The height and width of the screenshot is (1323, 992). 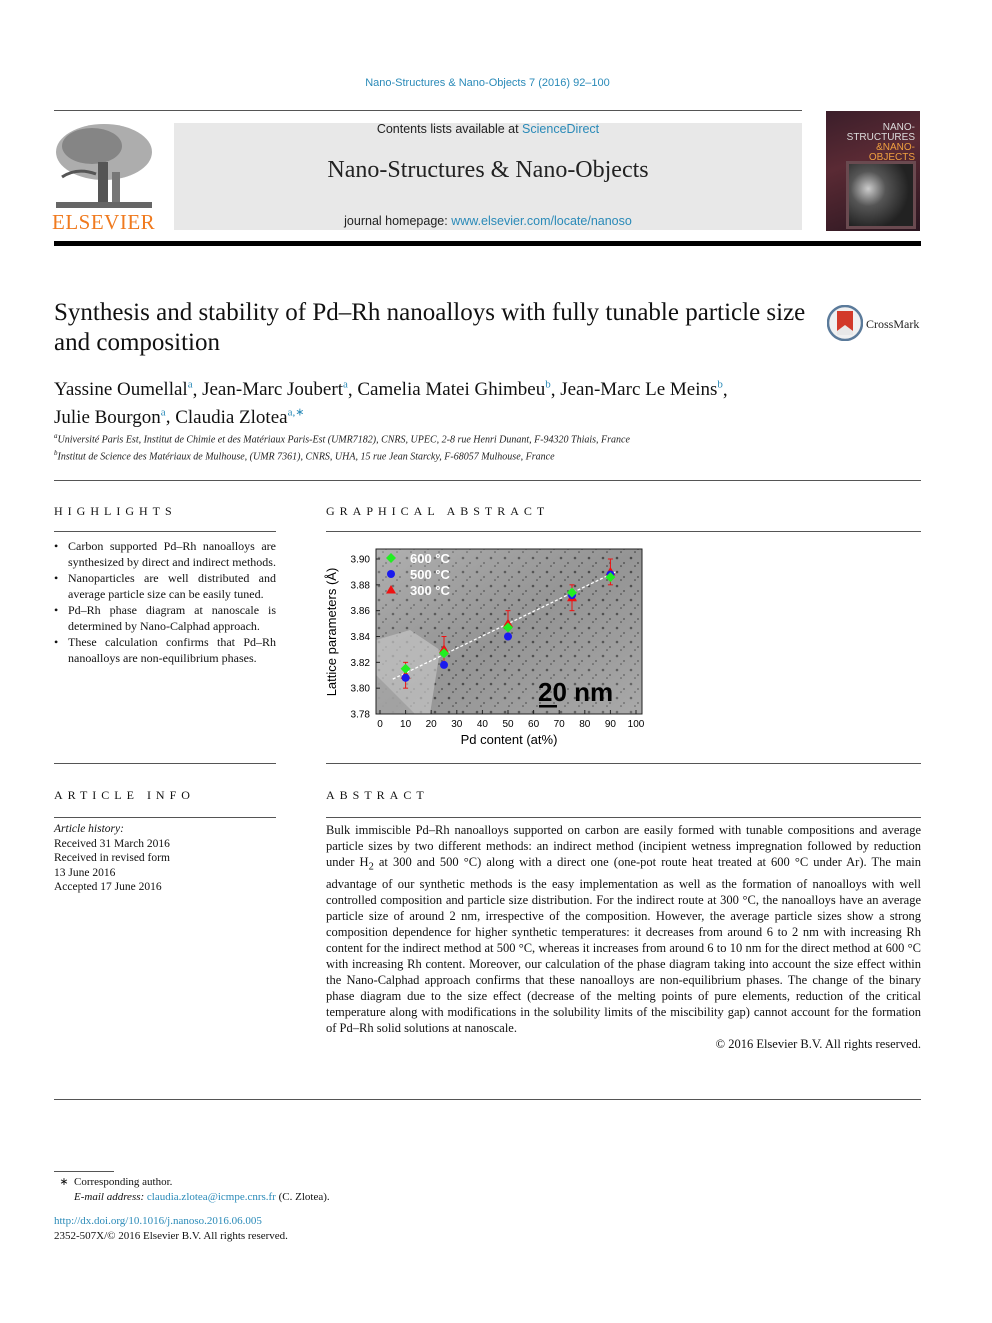 I want to click on highlights-heading: HIGHLIGHTS, so click(x=115, y=511).